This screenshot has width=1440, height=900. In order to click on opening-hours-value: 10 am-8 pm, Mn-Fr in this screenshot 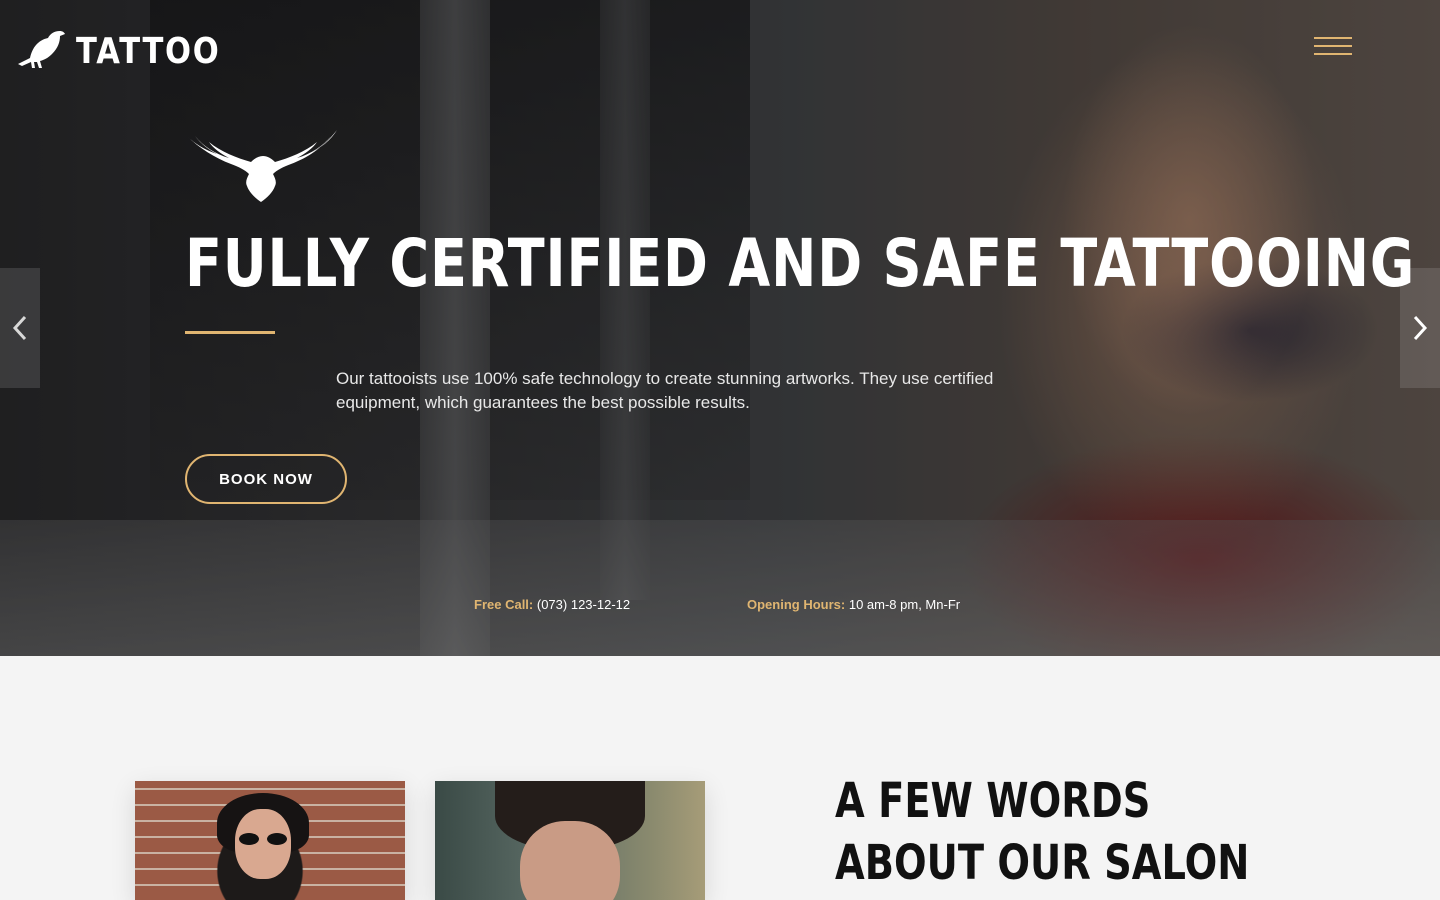, I will do `click(904, 604)`.